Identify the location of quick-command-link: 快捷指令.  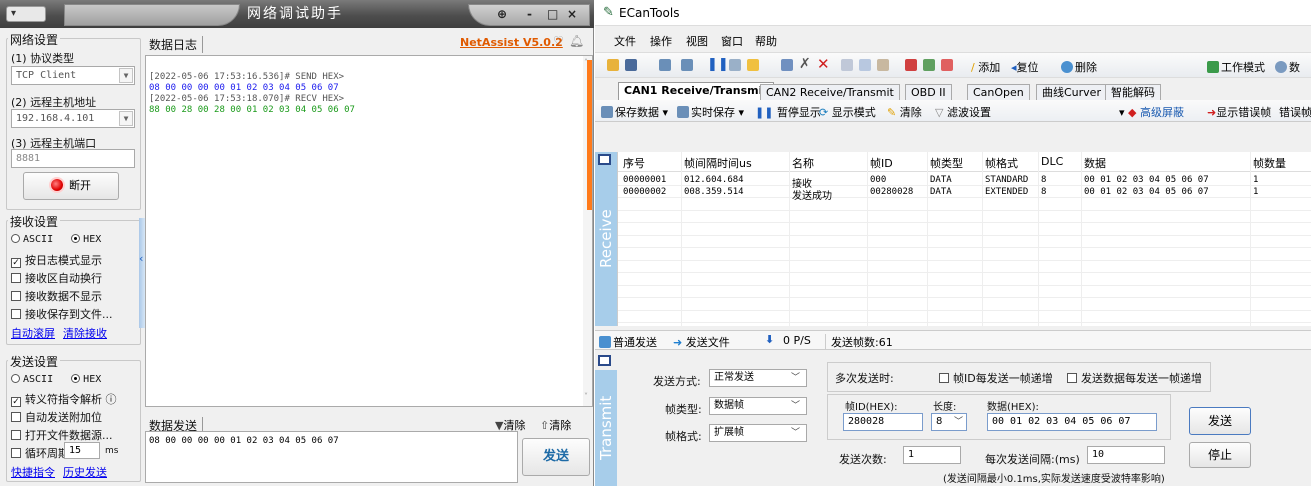
(33, 472).